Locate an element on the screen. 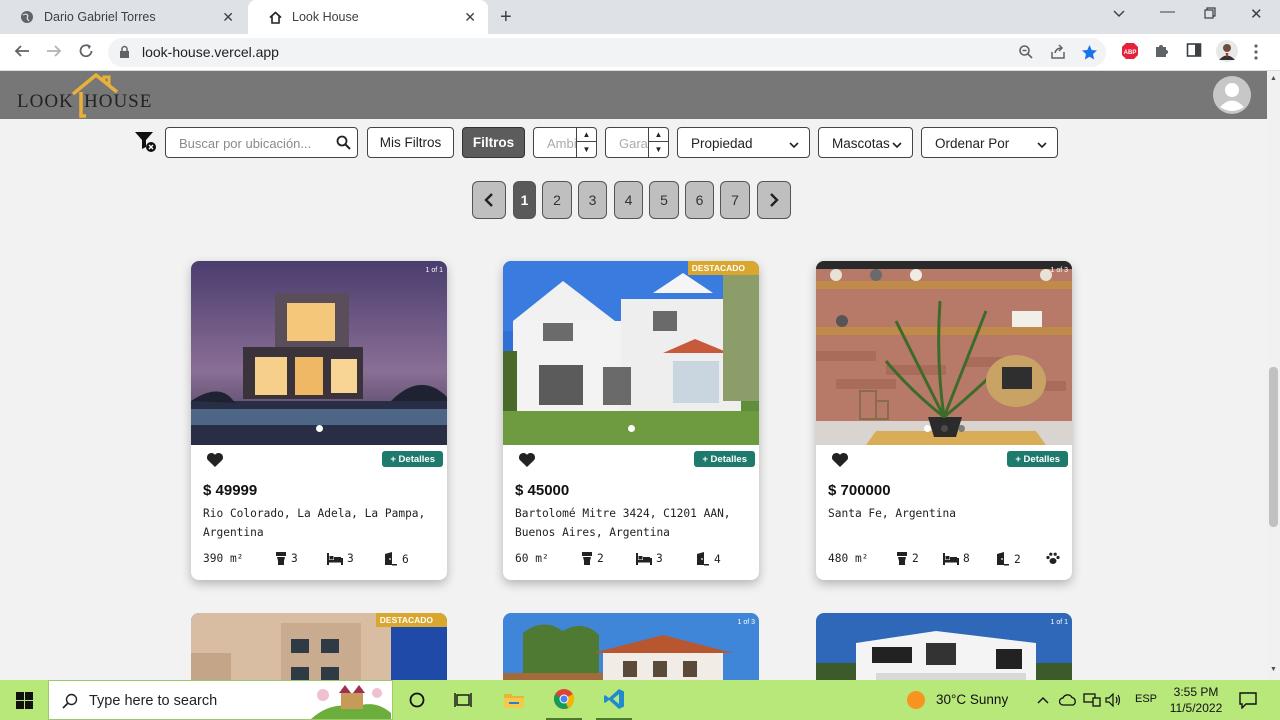 The image size is (1280, 720). logo-text-house: HOUSE is located at coordinates (118, 102).